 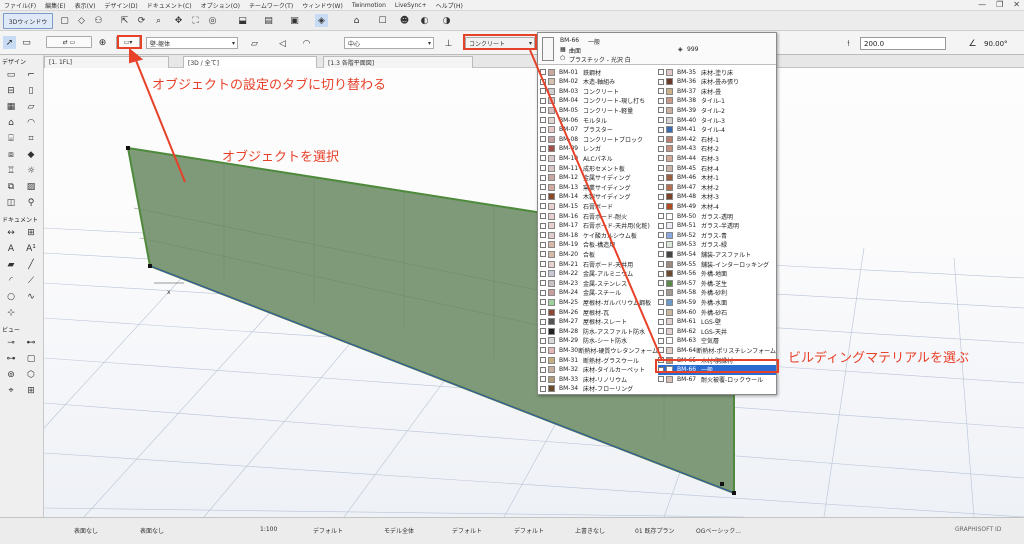 What do you see at coordinates (152, 530) in the screenshot?
I see `status-surface-2: 表面なし` at bounding box center [152, 530].